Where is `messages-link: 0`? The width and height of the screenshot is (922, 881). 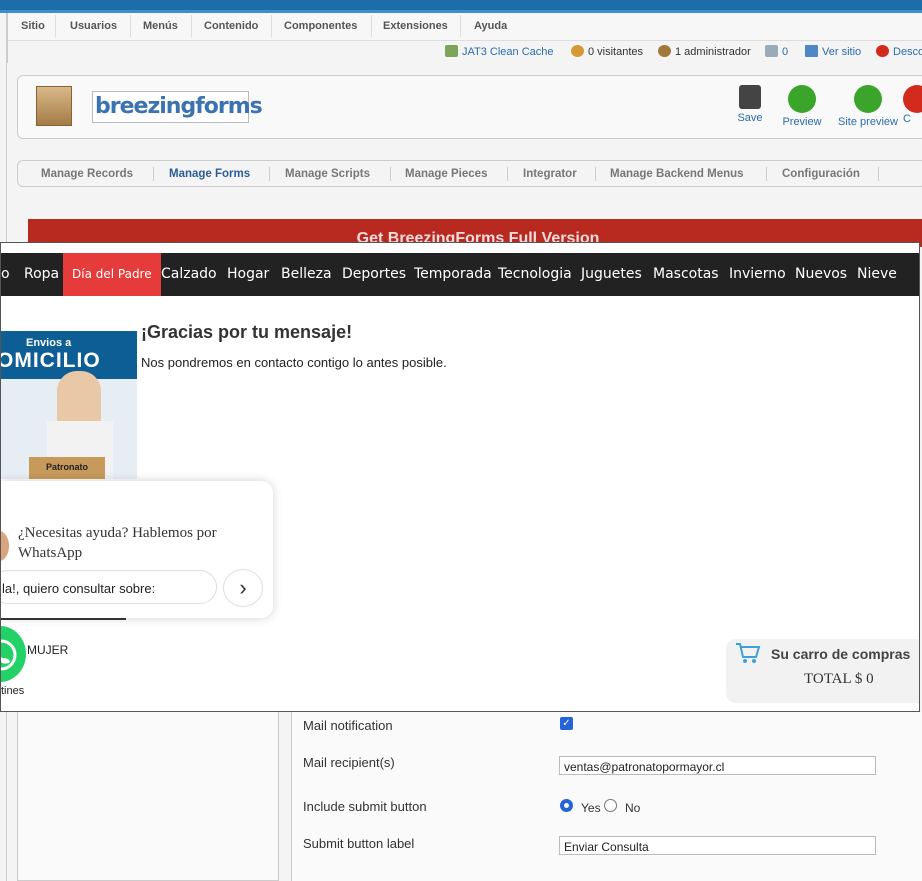 messages-link: 0 is located at coordinates (776, 51).